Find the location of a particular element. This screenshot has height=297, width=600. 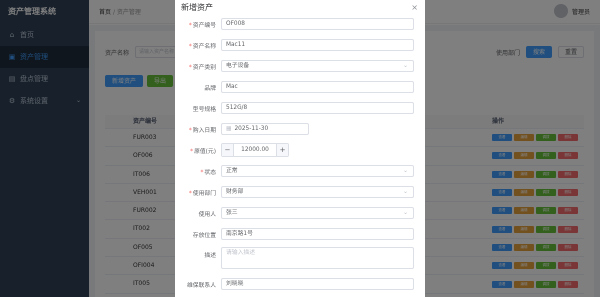

minus-button: − is located at coordinates (228, 150).